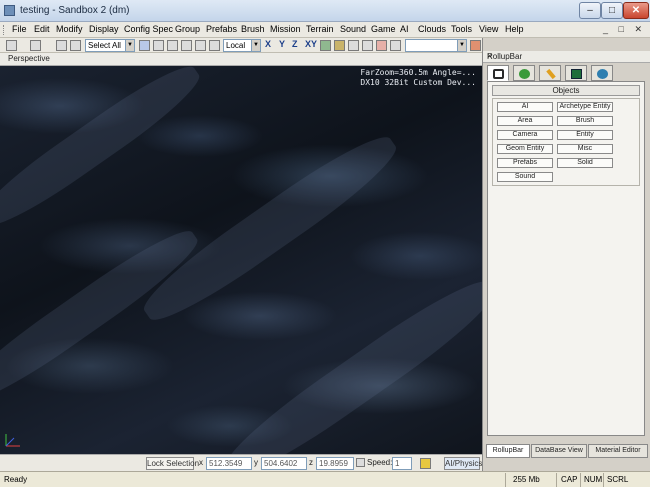 The image size is (650, 487). I want to click on axis-xy-button: XY, so click(311, 44).